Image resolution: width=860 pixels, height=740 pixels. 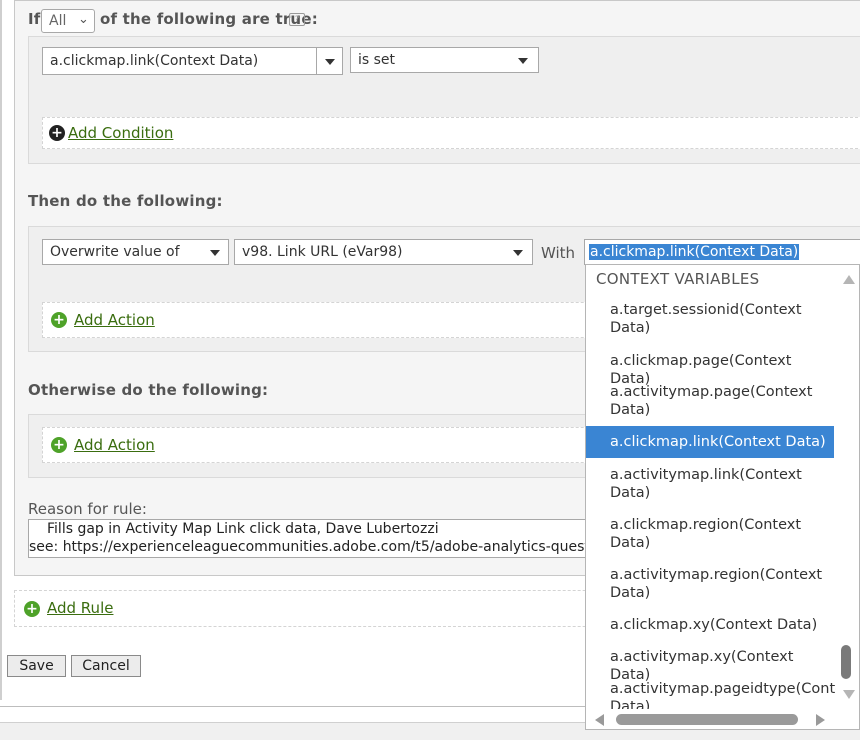 What do you see at coordinates (83, 19) in the screenshot?
I see `chevron-down-icon: ⌄` at bounding box center [83, 19].